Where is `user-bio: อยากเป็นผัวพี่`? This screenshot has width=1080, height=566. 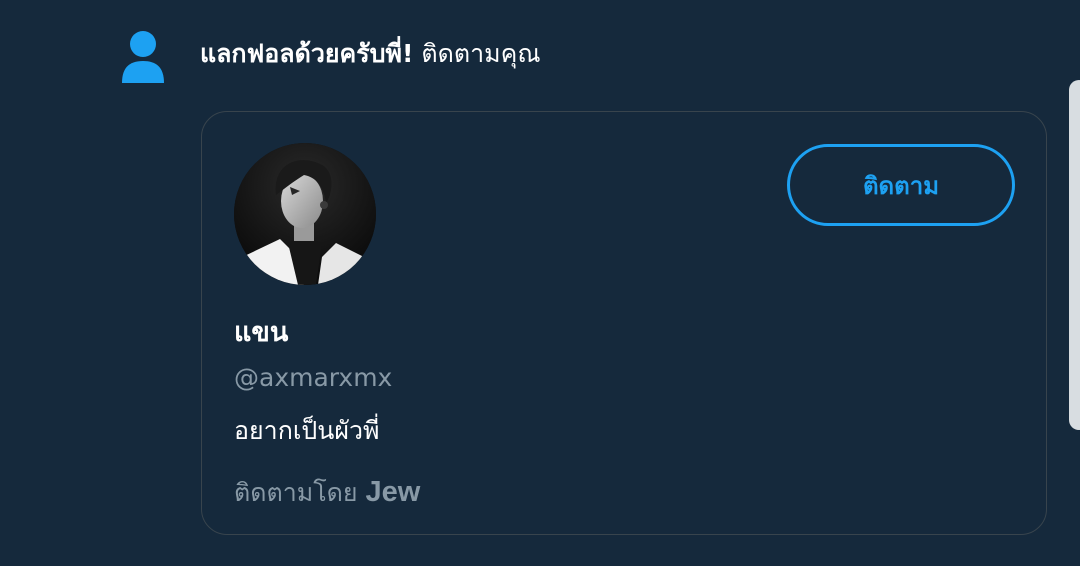
user-bio: อยากเป็นผัวพี่ is located at coordinates (307, 430).